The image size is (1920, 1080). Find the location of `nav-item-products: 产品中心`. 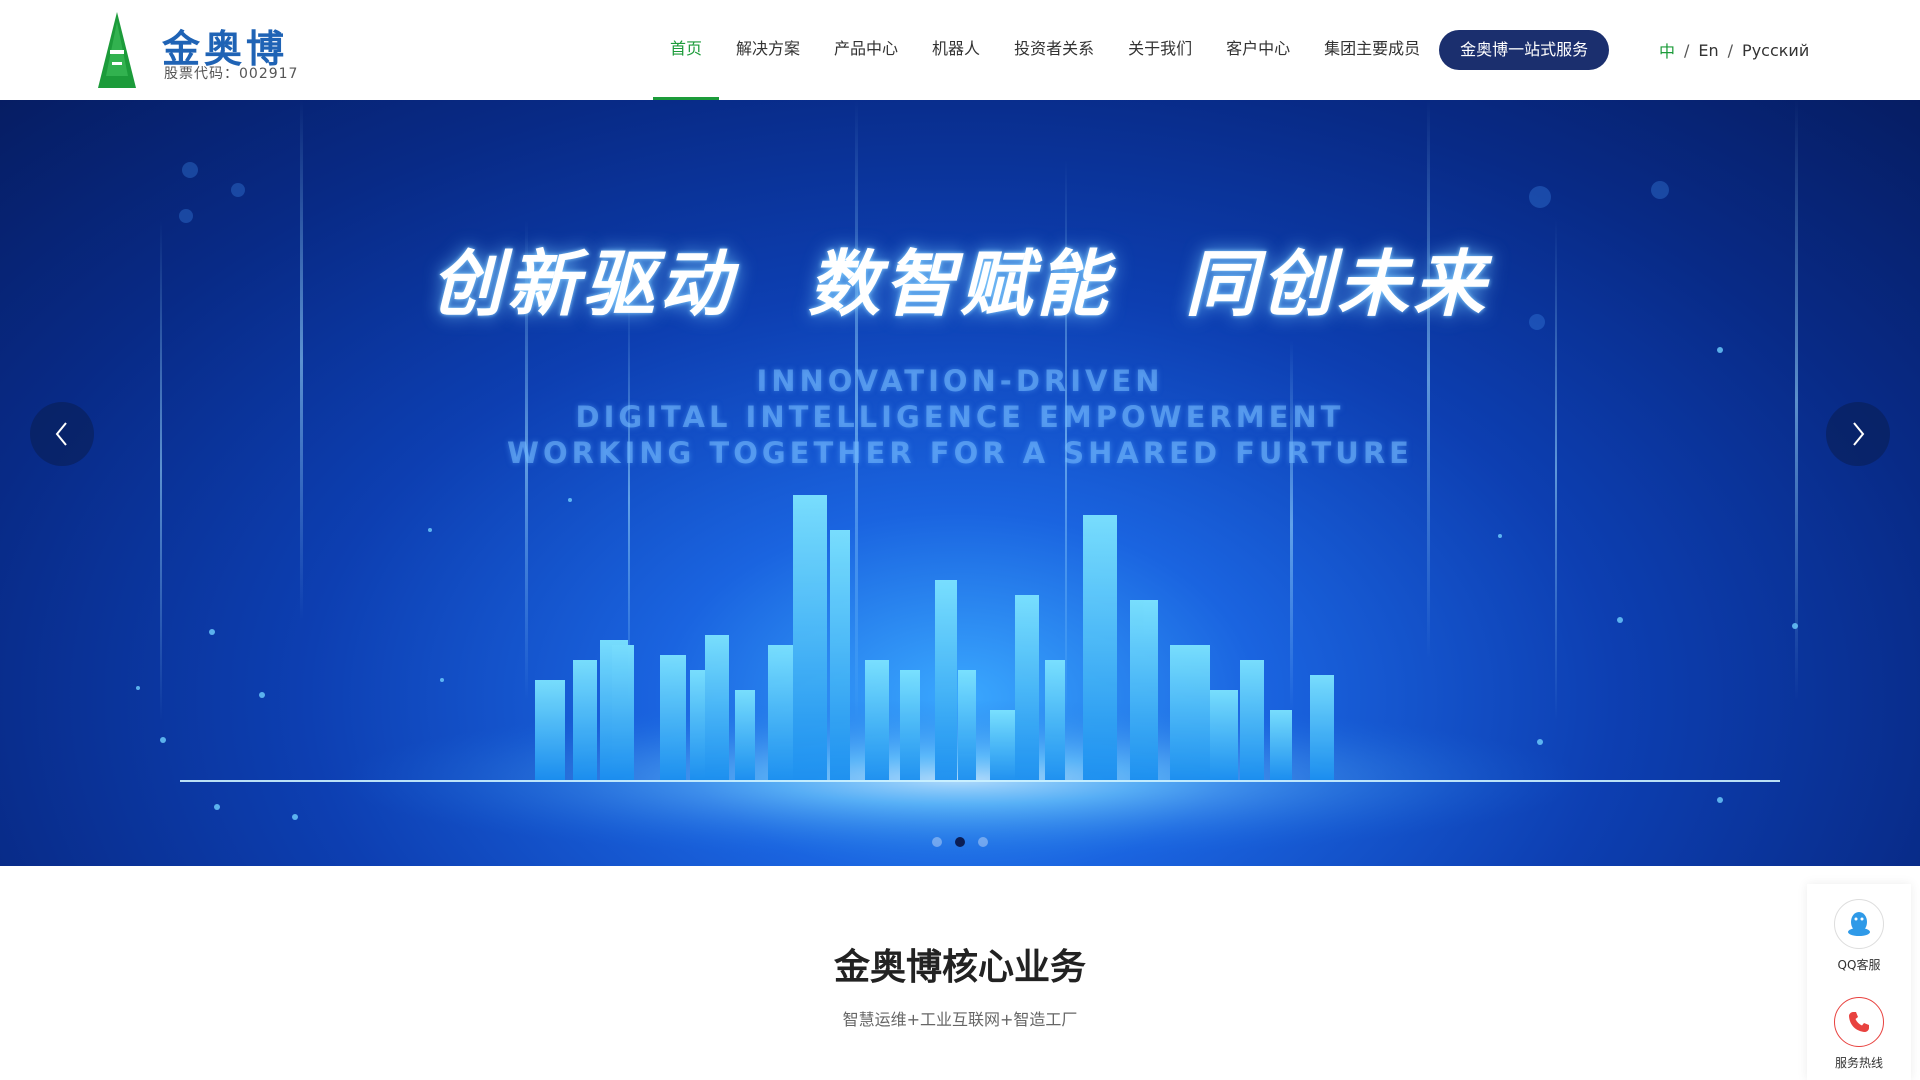

nav-item-products: 产品中心 is located at coordinates (866, 50).